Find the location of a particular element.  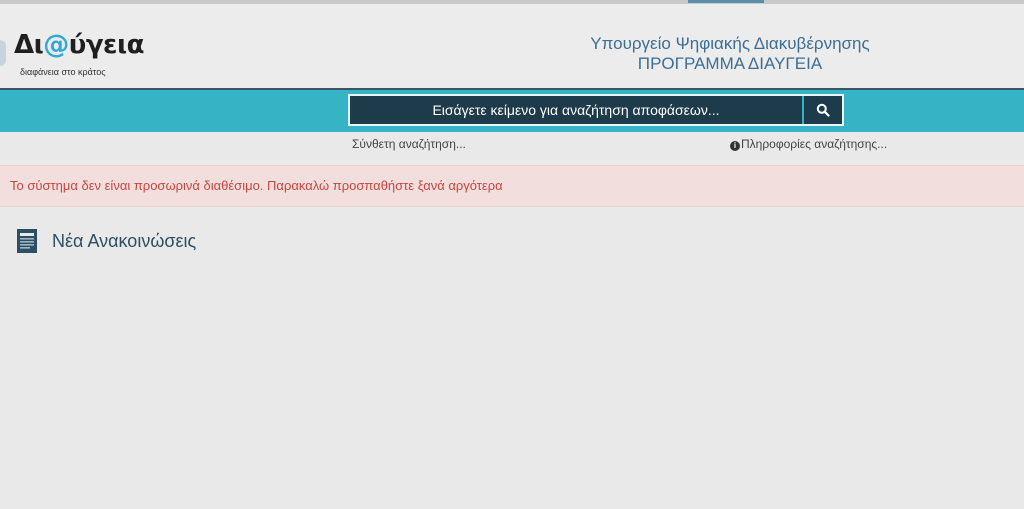

site-logo: Δι@ύγεια διαφάνεια στο κράτος is located at coordinates (80, 58).